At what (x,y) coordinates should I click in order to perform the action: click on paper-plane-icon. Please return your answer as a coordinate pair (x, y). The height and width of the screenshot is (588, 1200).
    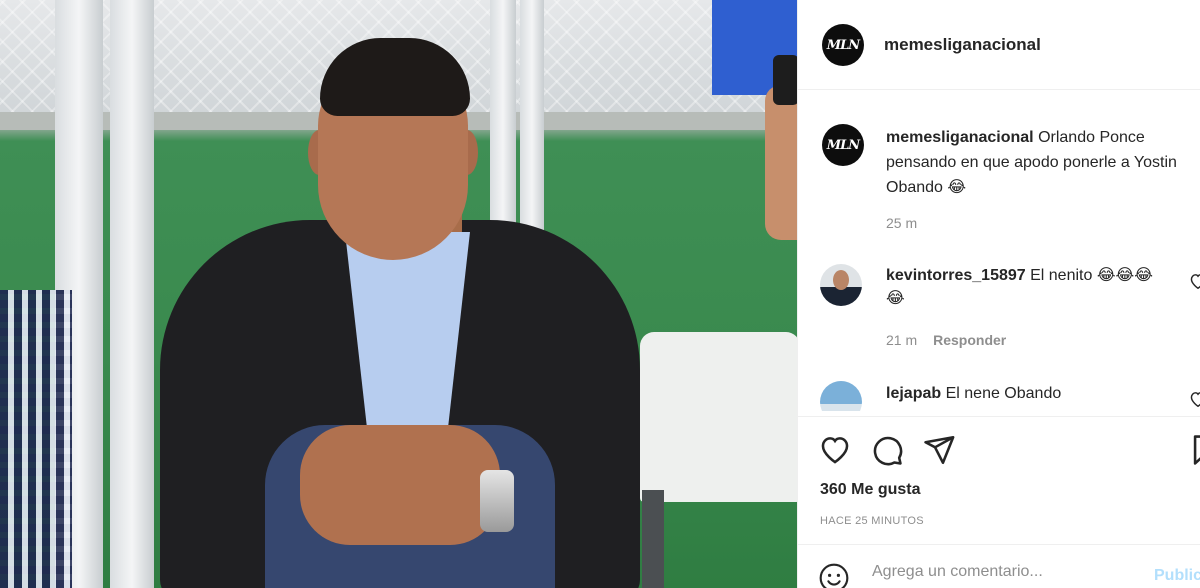
    Looking at the image, I should click on (939, 450).